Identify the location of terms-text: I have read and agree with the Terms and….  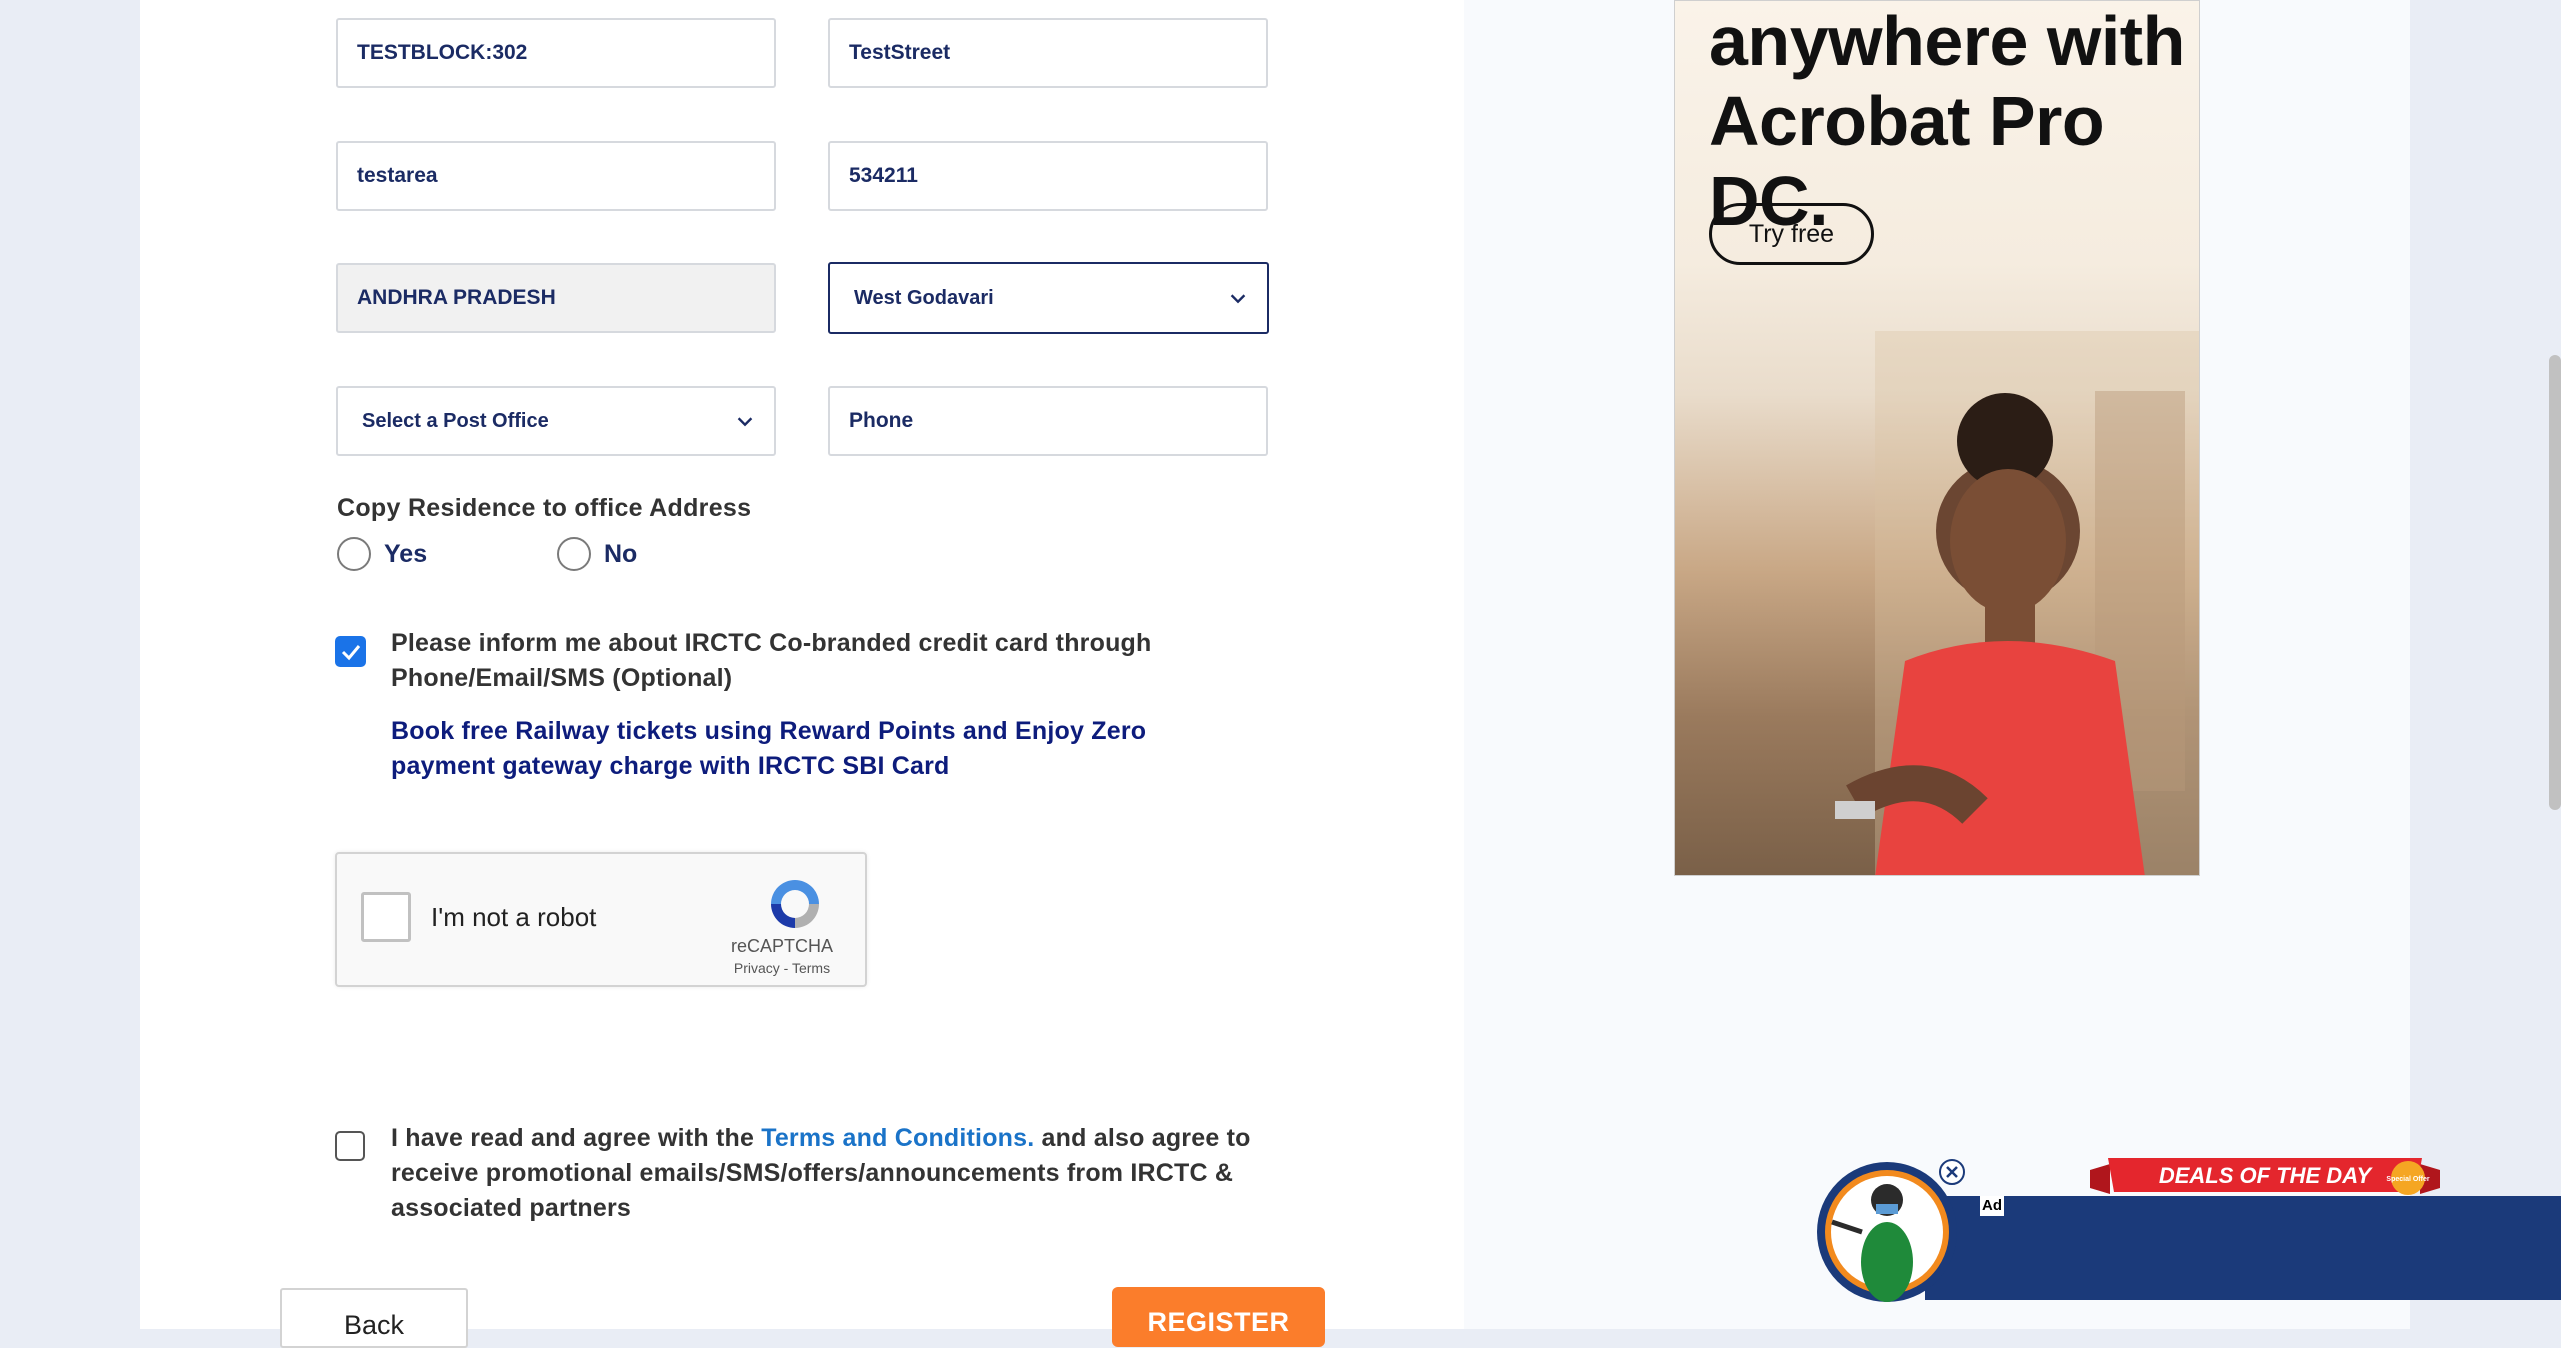
(841, 1173).